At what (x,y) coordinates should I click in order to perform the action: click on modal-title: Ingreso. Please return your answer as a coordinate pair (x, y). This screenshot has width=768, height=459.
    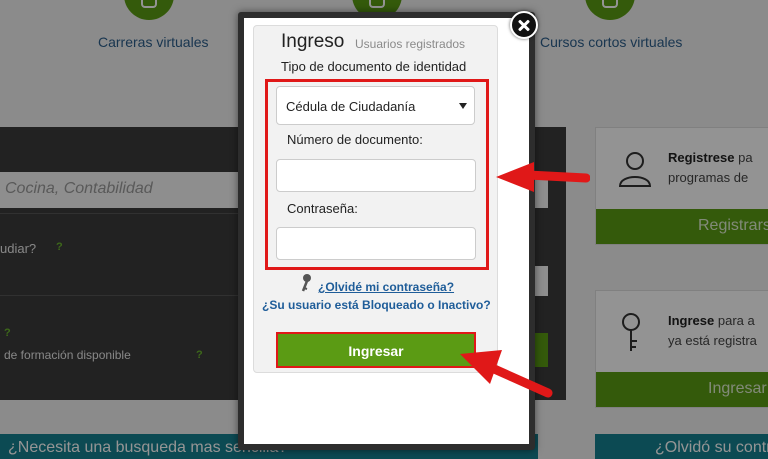
    Looking at the image, I should click on (313, 41).